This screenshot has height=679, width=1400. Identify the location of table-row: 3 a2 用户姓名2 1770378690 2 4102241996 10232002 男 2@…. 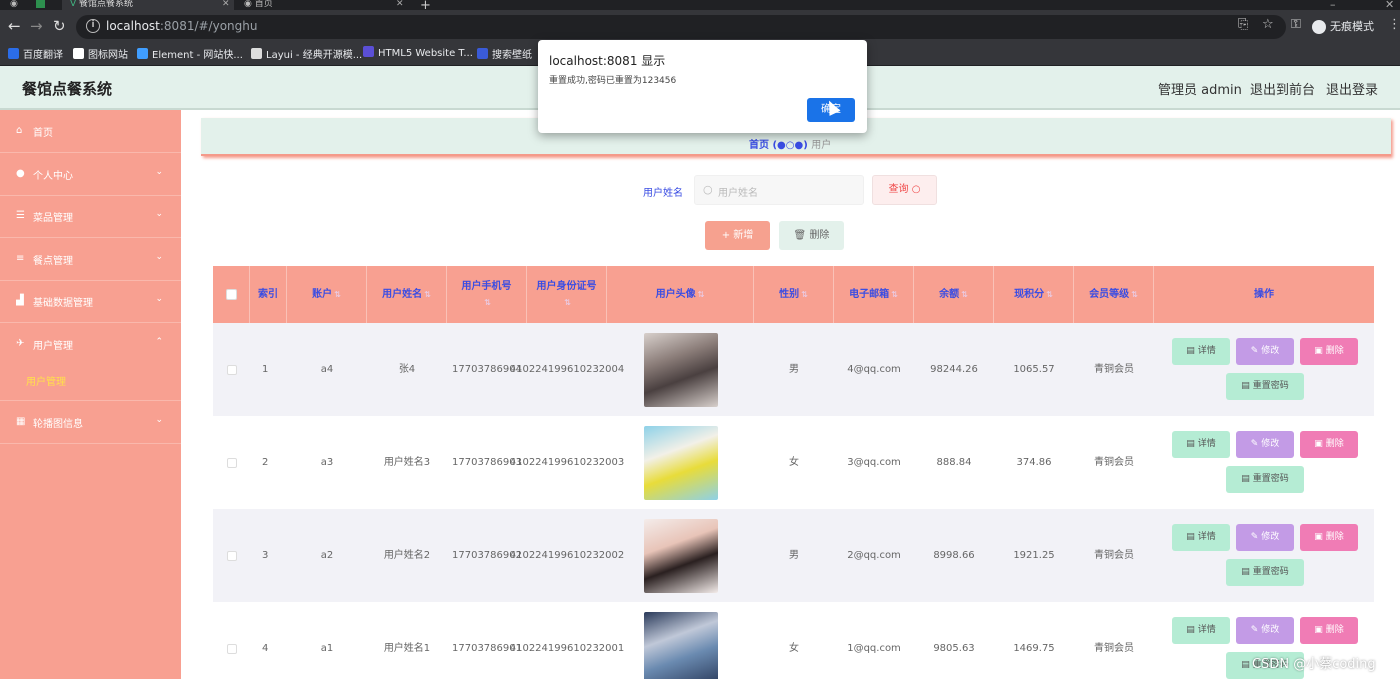
(793, 555).